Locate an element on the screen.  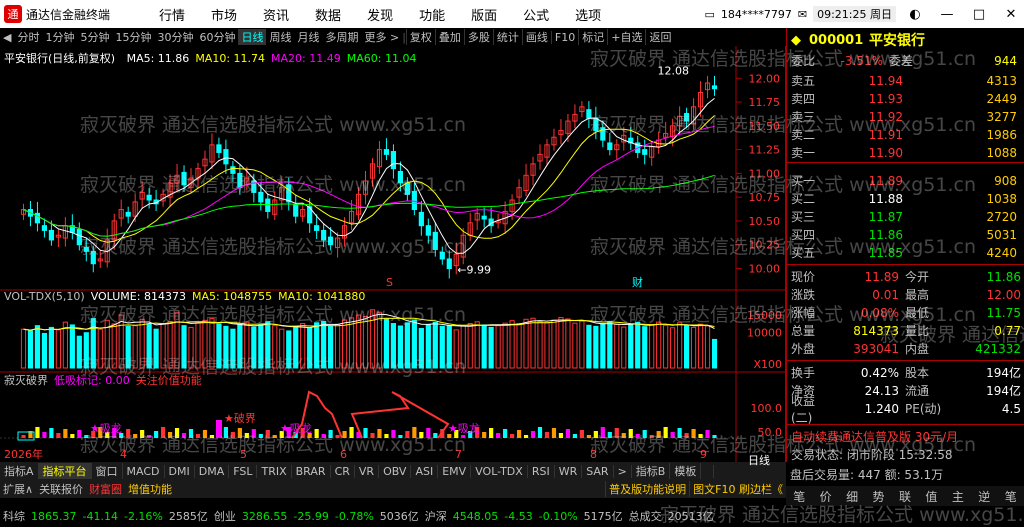
menu-item-2: 资讯 is located at coordinates (276, 14).